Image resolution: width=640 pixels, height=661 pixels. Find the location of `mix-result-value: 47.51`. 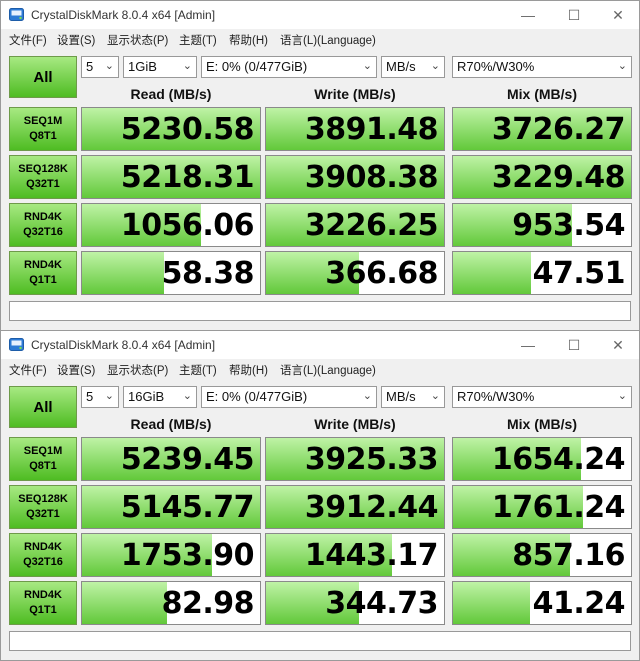

mix-result-value: 47.51 is located at coordinates (579, 273).